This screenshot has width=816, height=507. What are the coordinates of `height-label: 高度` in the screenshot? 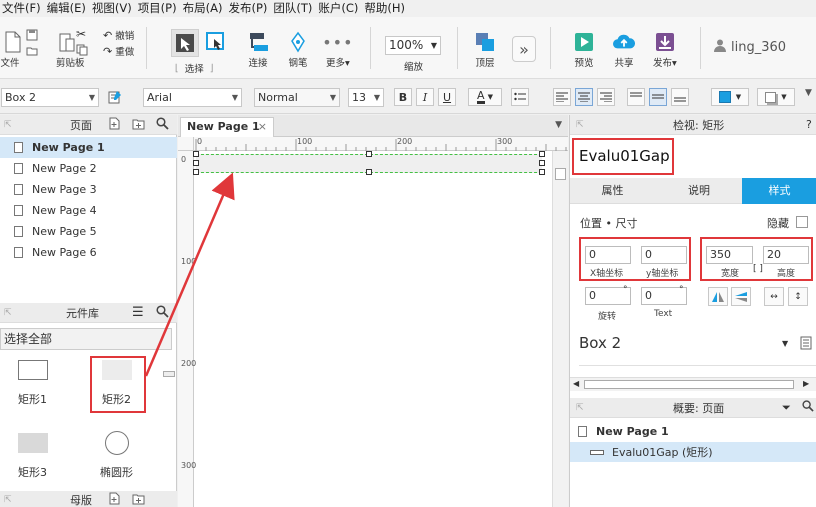 It's located at (786, 274).